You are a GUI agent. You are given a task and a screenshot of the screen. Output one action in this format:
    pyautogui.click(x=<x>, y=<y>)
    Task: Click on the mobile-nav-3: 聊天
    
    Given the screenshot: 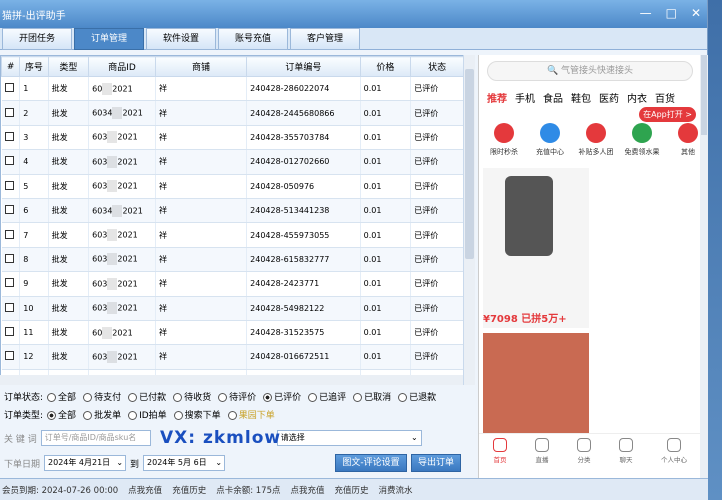 What is the action you would take?
    pyautogui.click(x=626, y=458)
    